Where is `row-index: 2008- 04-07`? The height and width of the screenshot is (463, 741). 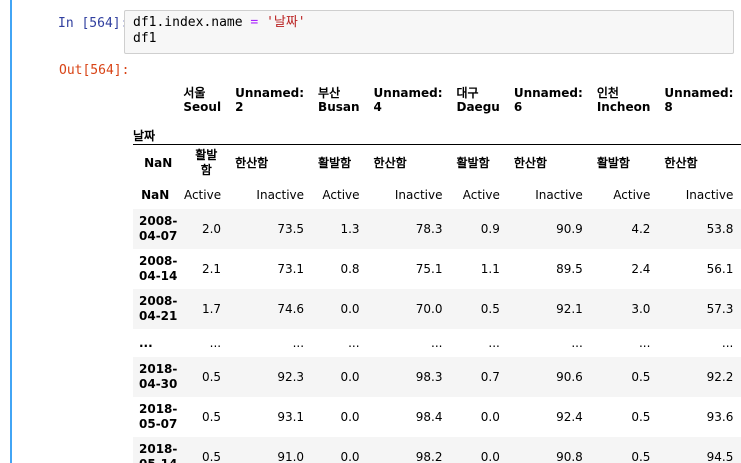
row-index: 2008- 04-07 is located at coordinates (158, 228).